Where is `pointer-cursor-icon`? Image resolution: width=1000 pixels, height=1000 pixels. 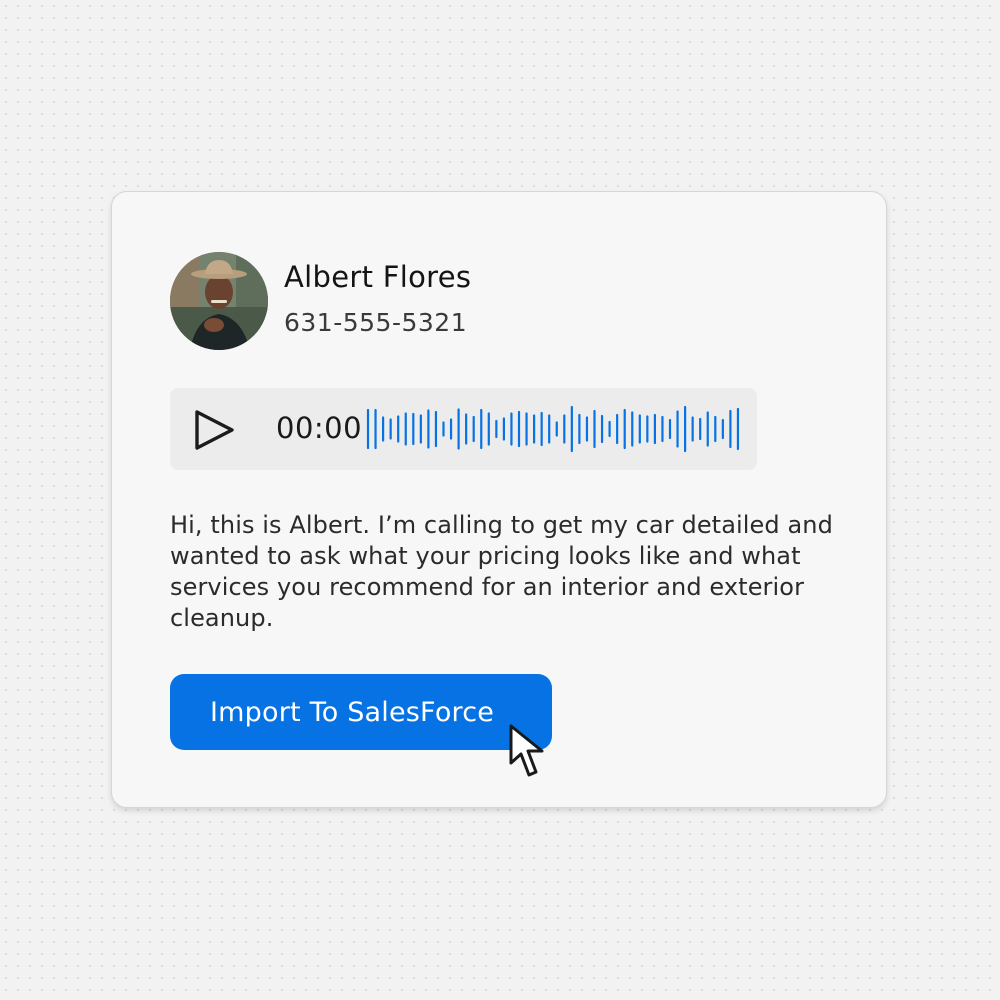
pointer-cursor-icon is located at coordinates (526, 750).